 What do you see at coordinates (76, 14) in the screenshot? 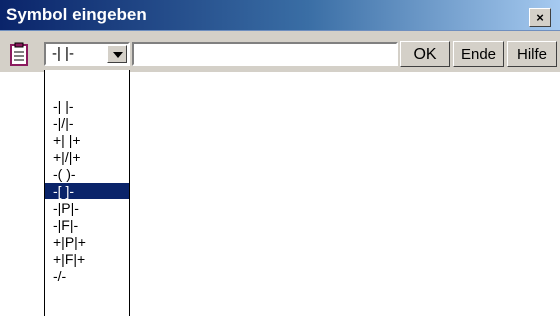
I see `window-title: Symbol eingeben` at bounding box center [76, 14].